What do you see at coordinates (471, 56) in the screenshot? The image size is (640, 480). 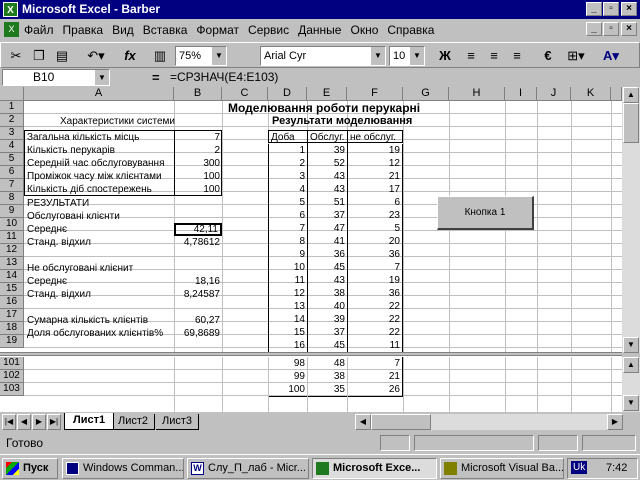 I see `align-left-icon: ≡` at bounding box center [471, 56].